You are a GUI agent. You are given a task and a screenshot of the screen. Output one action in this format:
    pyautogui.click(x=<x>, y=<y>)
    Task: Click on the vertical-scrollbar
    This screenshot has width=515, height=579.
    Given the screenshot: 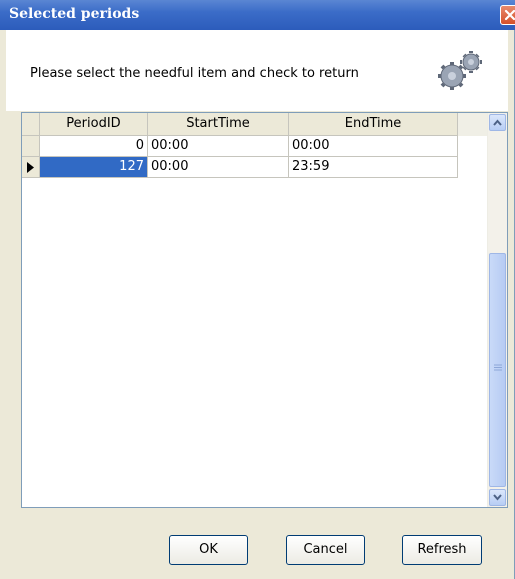 What is the action you would take?
    pyautogui.click(x=497, y=310)
    